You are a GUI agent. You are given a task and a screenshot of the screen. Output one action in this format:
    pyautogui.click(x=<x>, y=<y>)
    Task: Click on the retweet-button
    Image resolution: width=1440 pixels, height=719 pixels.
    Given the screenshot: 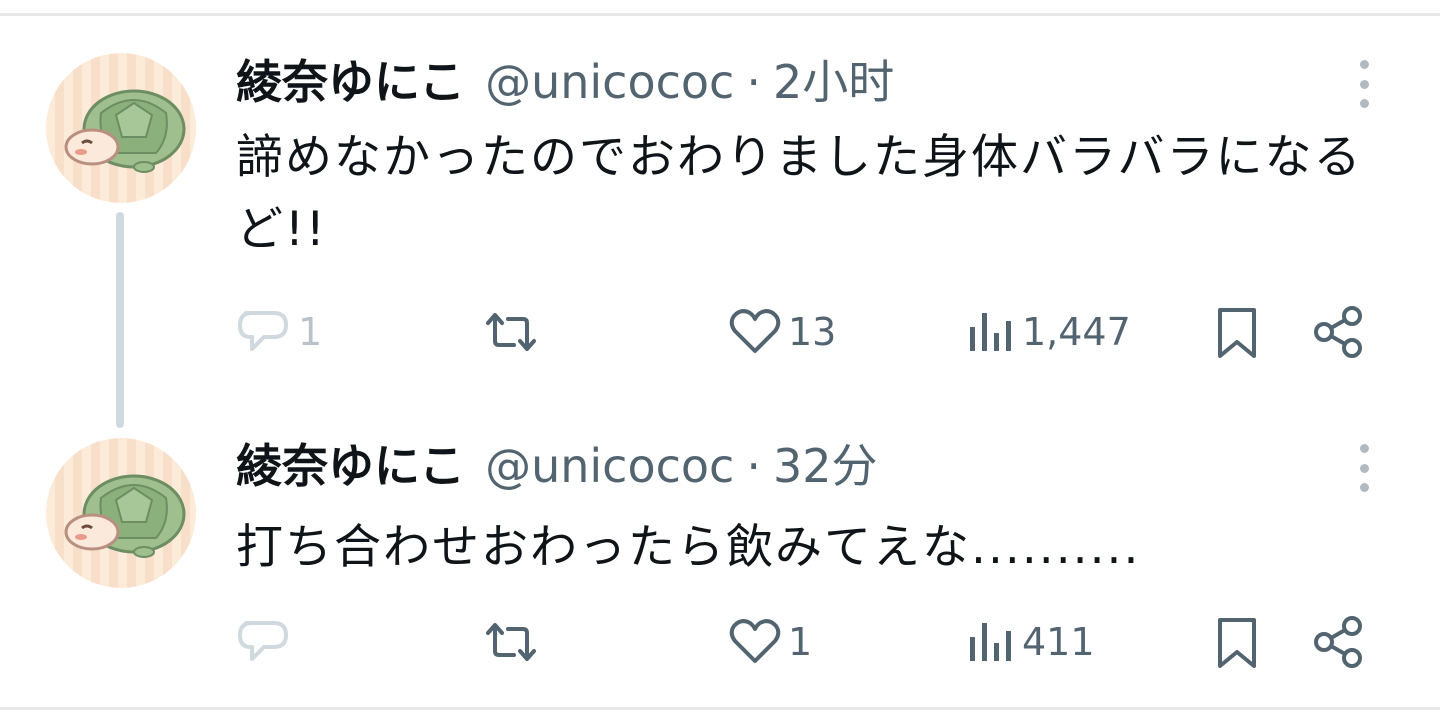 What is the action you would take?
    pyautogui.click(x=514, y=642)
    